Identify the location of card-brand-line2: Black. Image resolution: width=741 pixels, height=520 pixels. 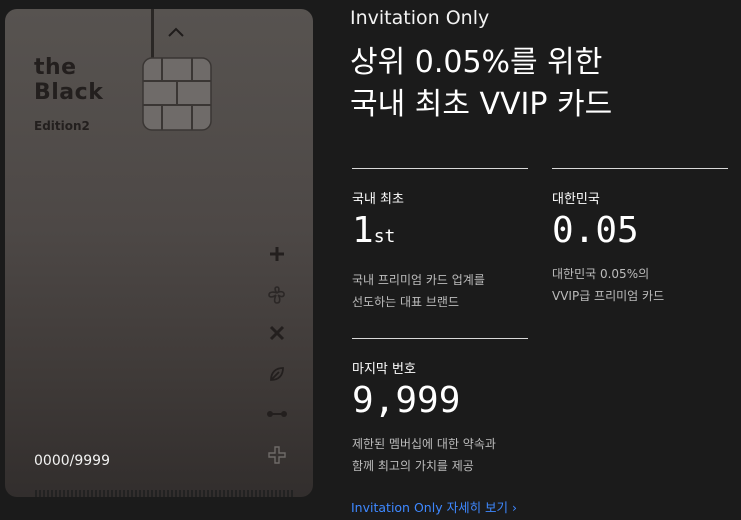
(69, 92).